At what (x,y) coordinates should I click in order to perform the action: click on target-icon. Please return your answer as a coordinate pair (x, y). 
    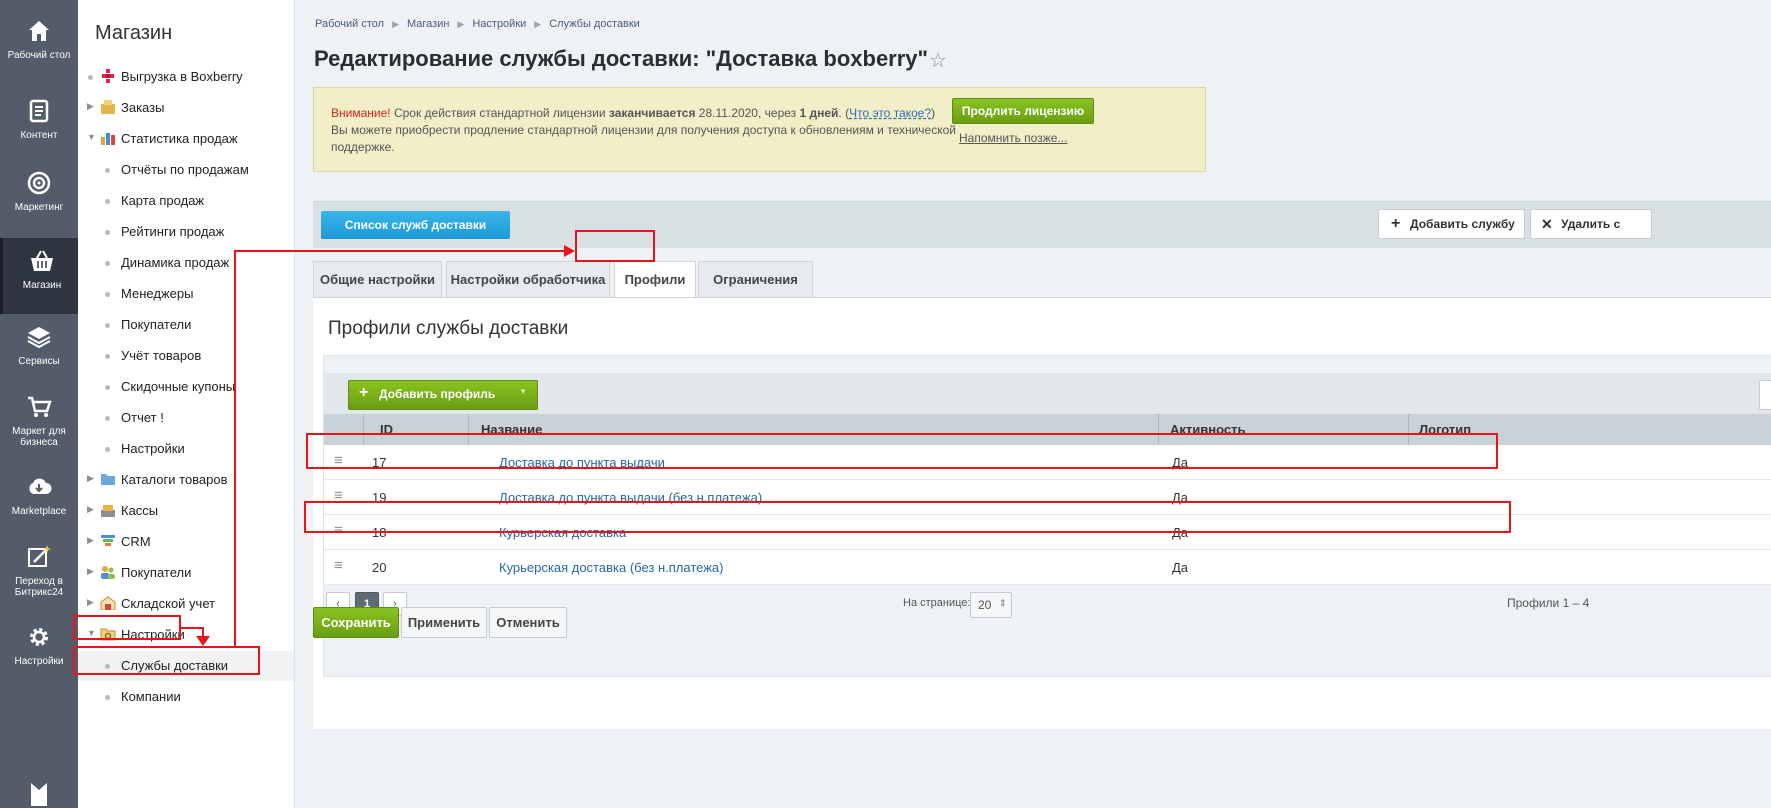
    Looking at the image, I should click on (39, 183).